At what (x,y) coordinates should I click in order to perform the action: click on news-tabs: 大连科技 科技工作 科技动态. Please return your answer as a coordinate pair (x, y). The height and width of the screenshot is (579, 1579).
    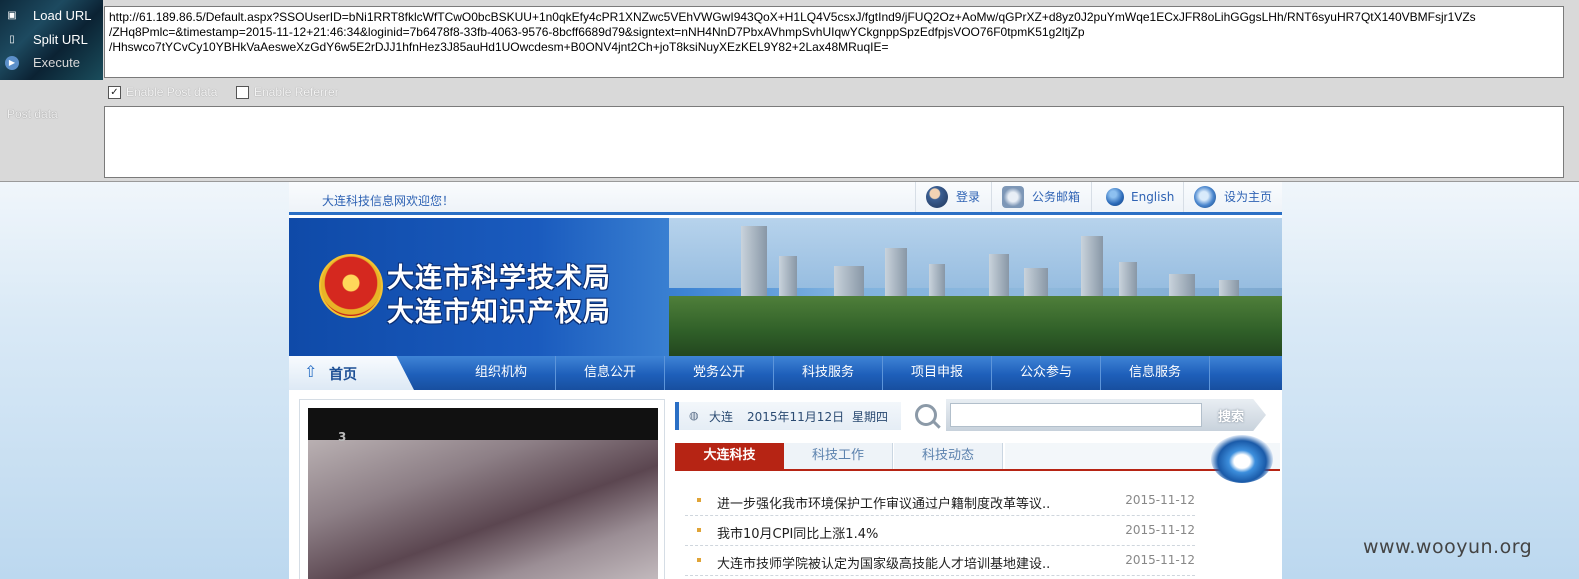
    Looking at the image, I should click on (977, 457).